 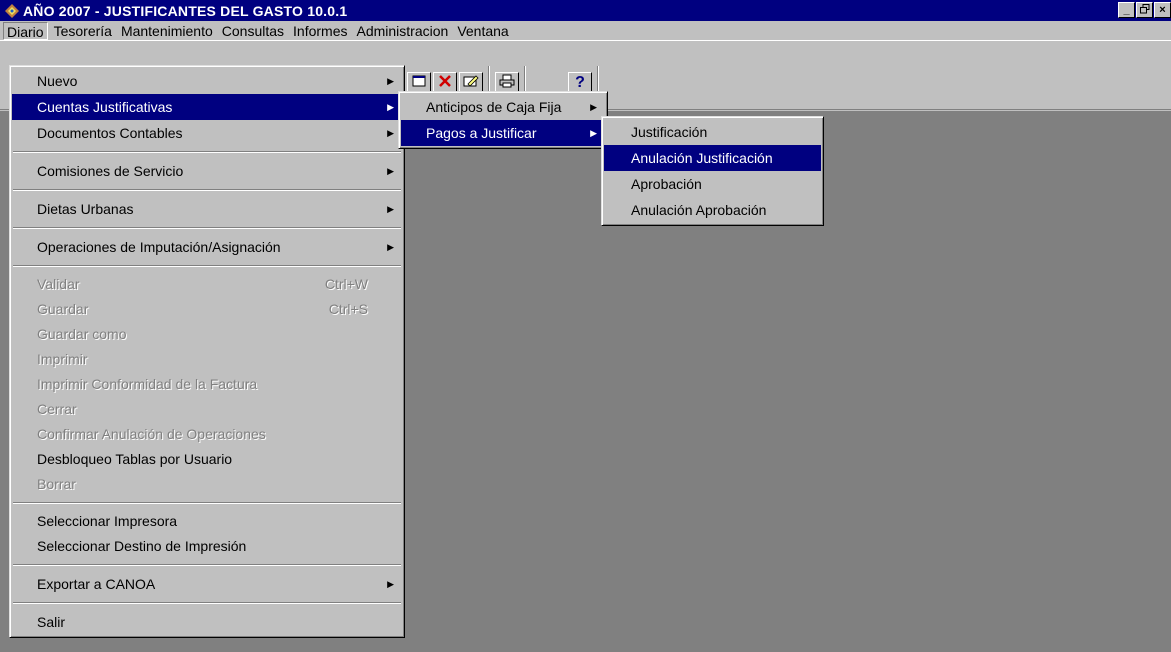 I want to click on menu-item-desbloqueo-tablas: Desbloqueo Tablas por Usuario, so click(x=207, y=459).